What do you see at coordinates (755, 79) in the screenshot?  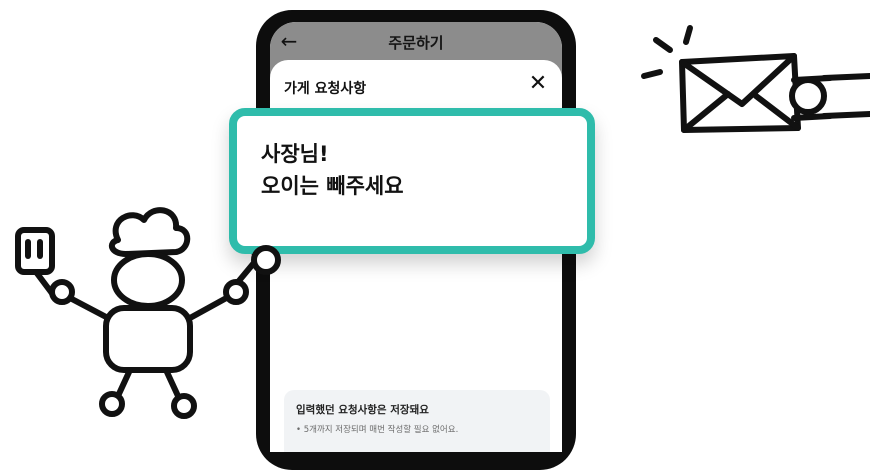 I see `envelope-illustration` at bounding box center [755, 79].